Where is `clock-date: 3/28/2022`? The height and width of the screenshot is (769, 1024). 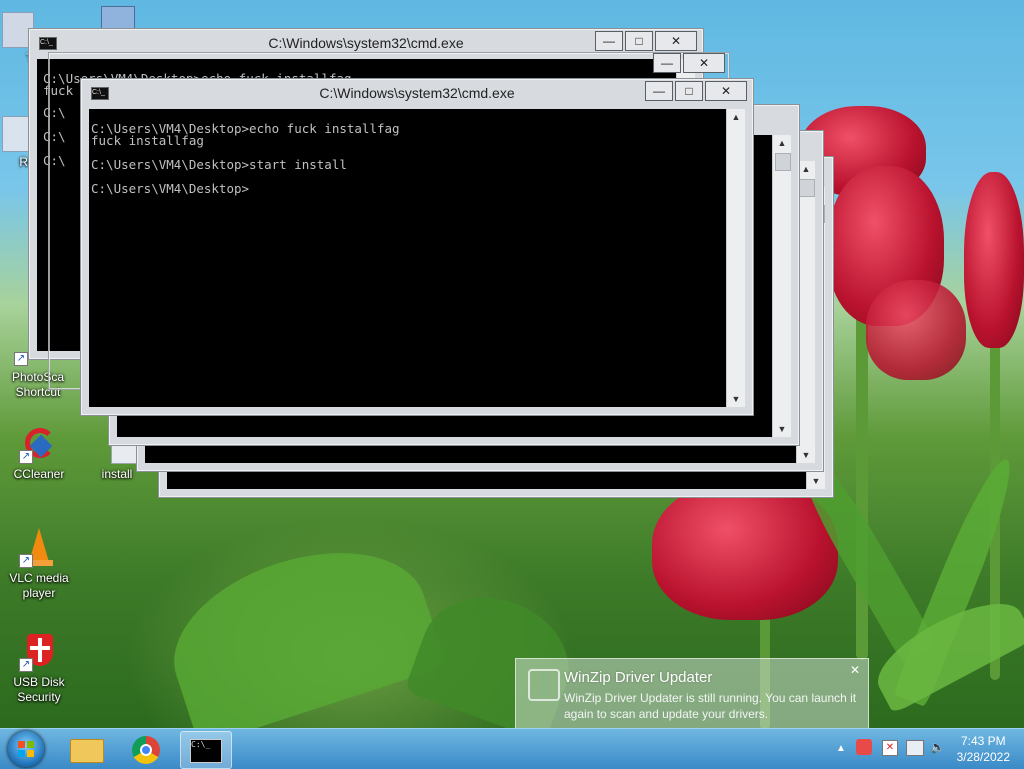
clock-date: 3/28/2022 is located at coordinates (983, 757).